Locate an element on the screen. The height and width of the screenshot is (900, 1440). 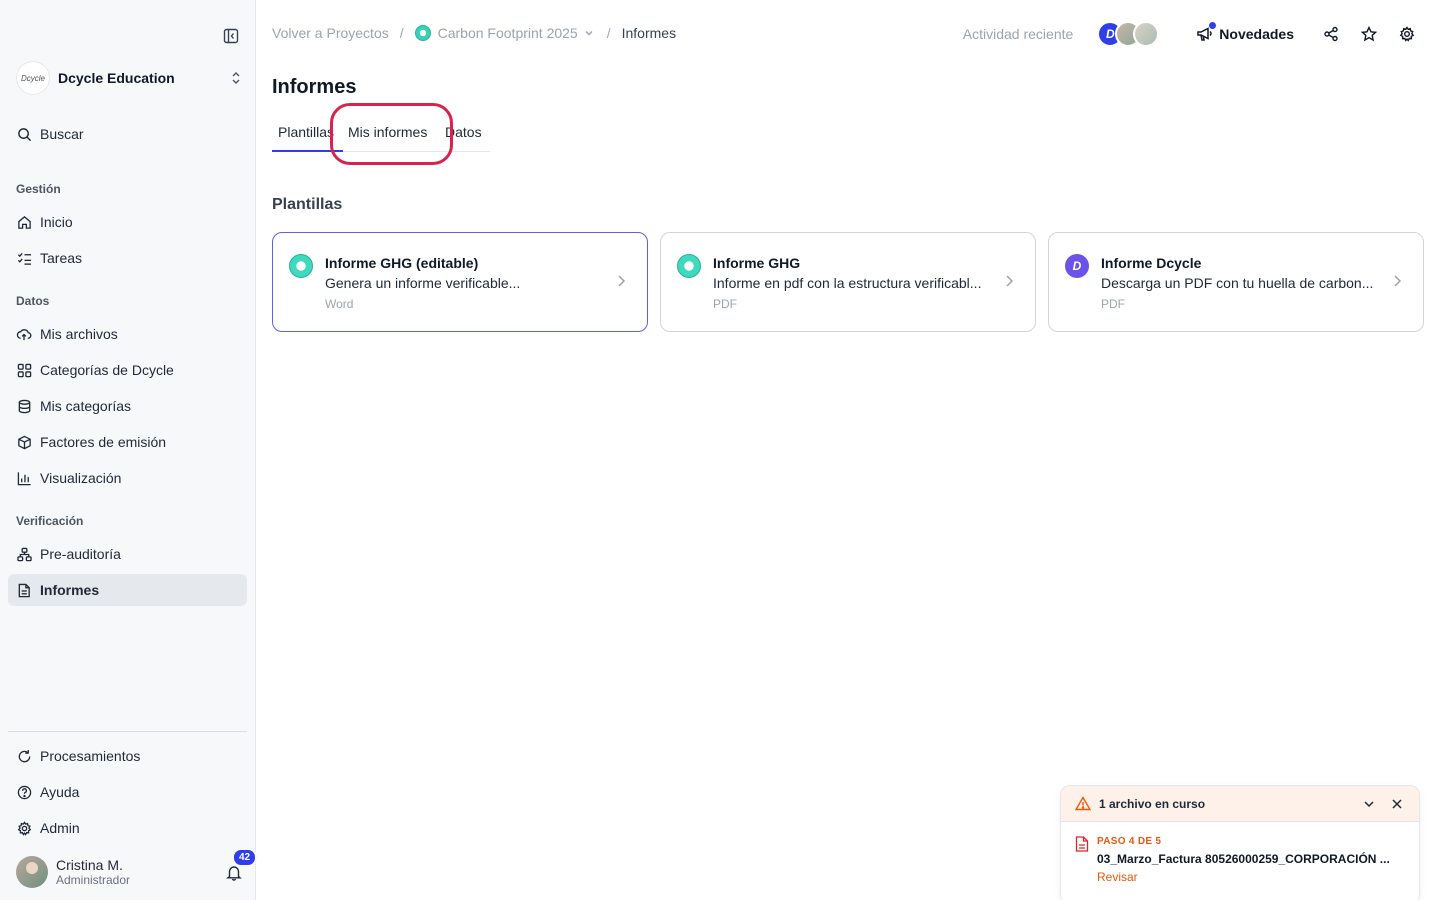
sidebar-item-admin: Admin is located at coordinates (127, 828).